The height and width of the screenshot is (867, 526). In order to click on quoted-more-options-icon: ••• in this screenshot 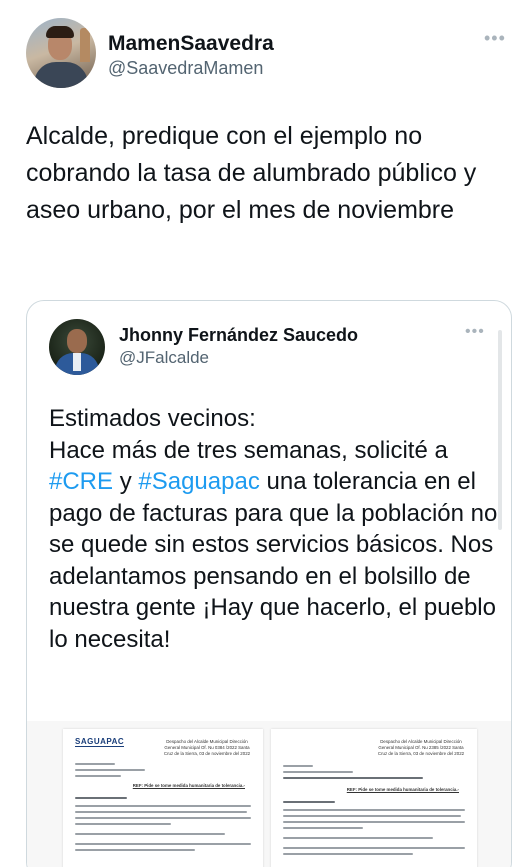, I will do `click(475, 332)`.